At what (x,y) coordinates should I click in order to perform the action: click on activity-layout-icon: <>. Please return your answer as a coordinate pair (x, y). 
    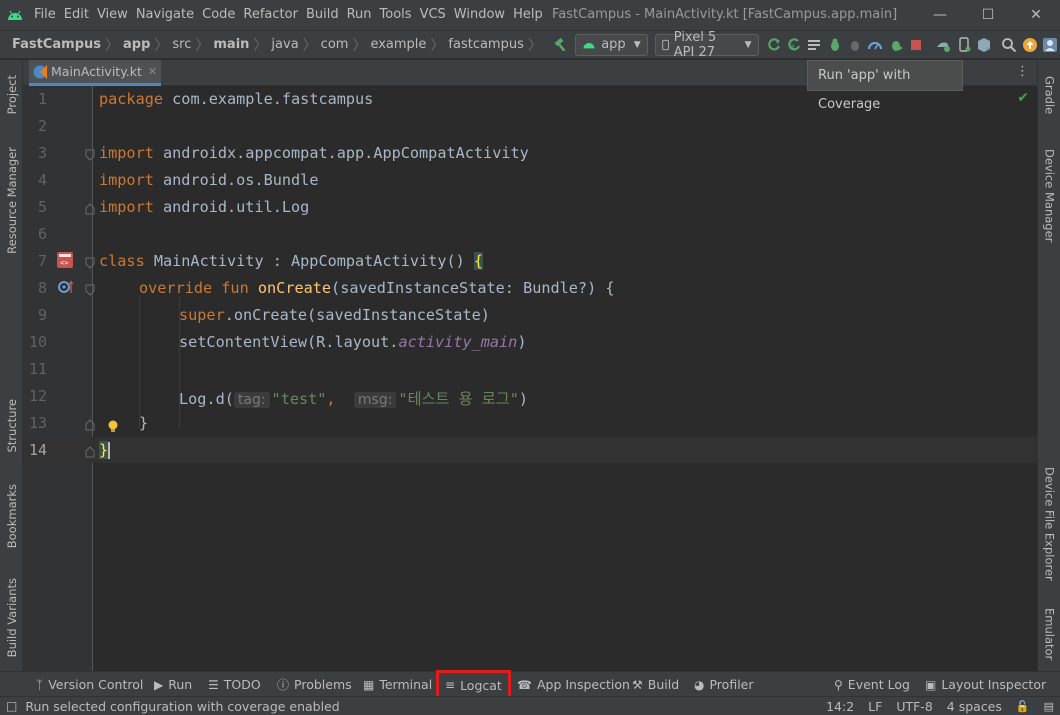
    Looking at the image, I should click on (65, 262).